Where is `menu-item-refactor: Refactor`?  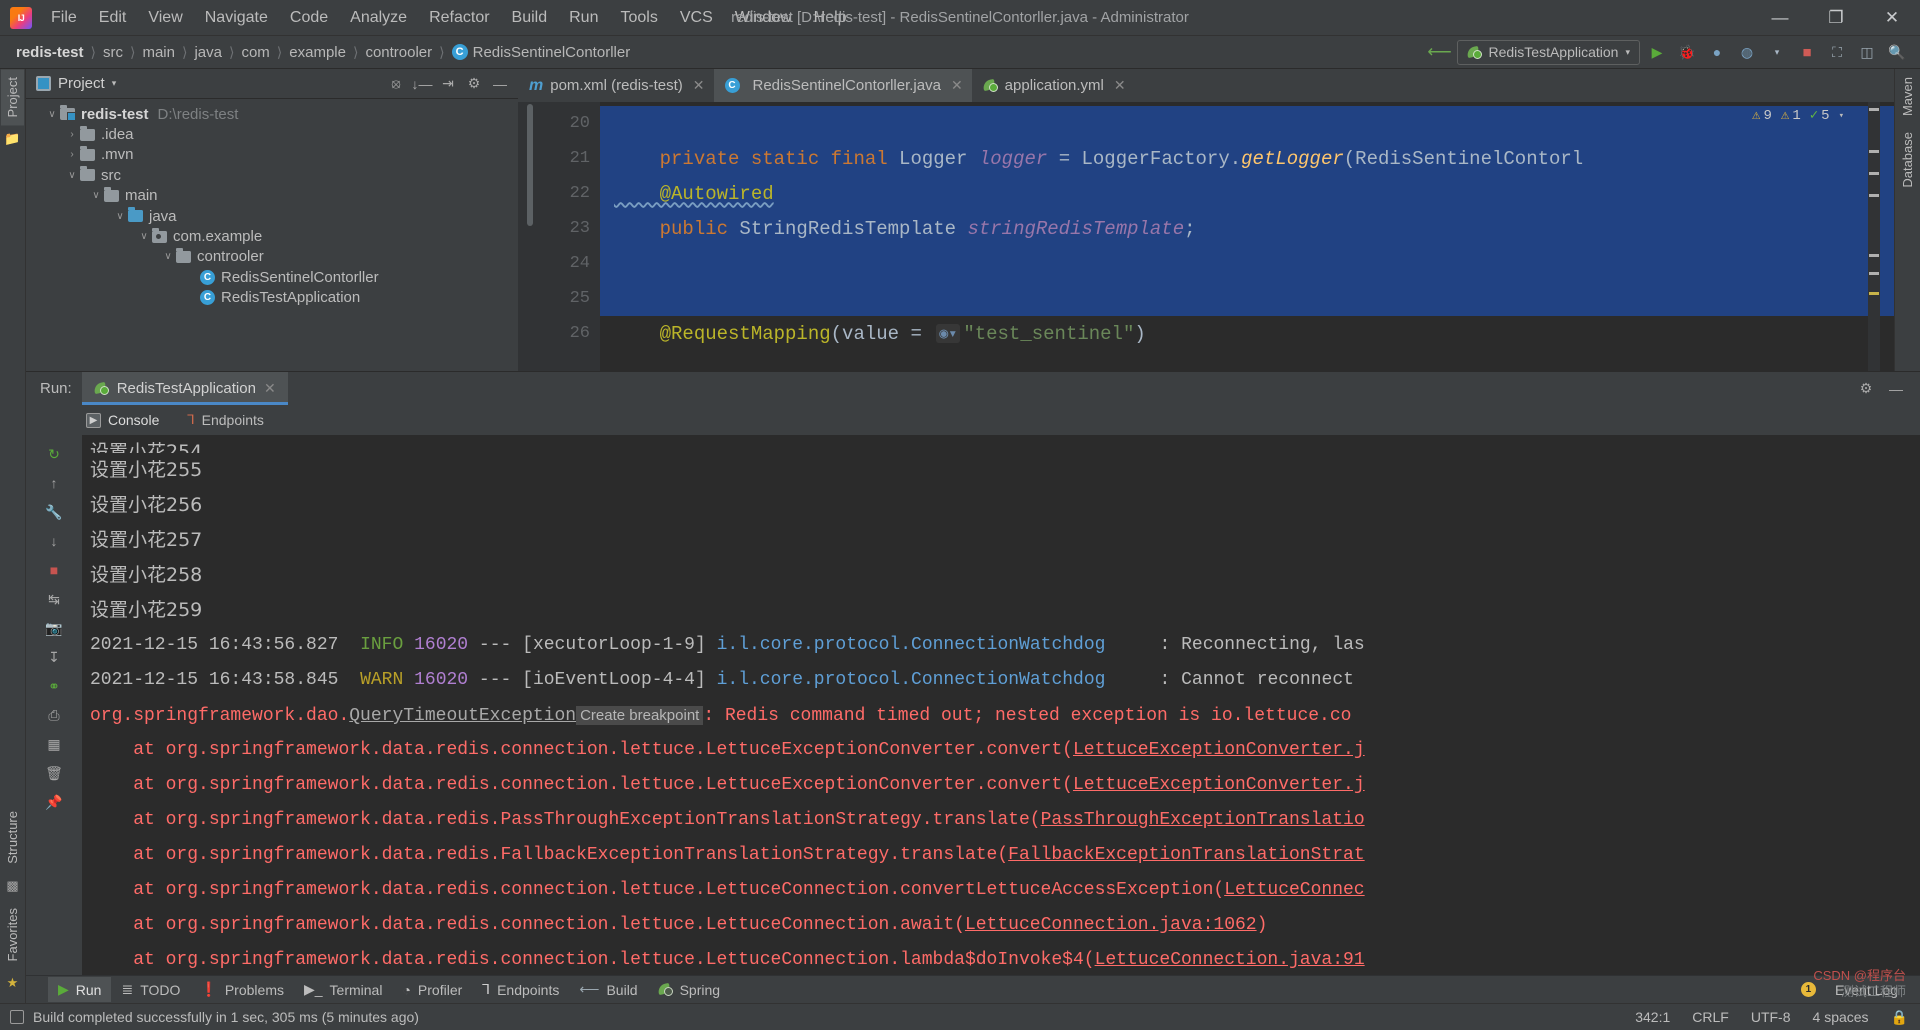
menu-item-refactor: Refactor is located at coordinates (459, 18).